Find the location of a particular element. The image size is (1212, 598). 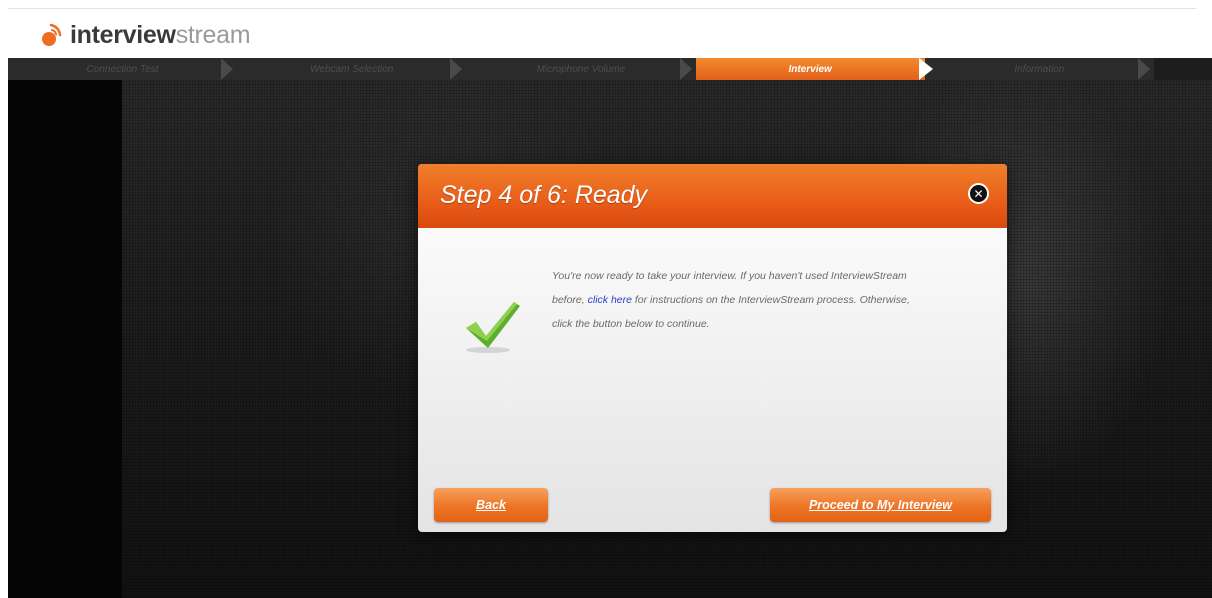

instructions-link: click here is located at coordinates (610, 300).